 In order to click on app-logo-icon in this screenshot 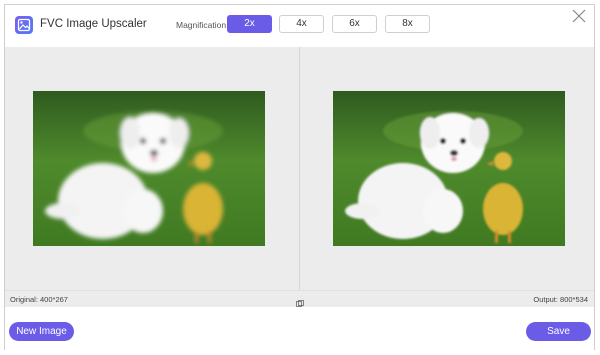, I will do `click(24, 25)`.